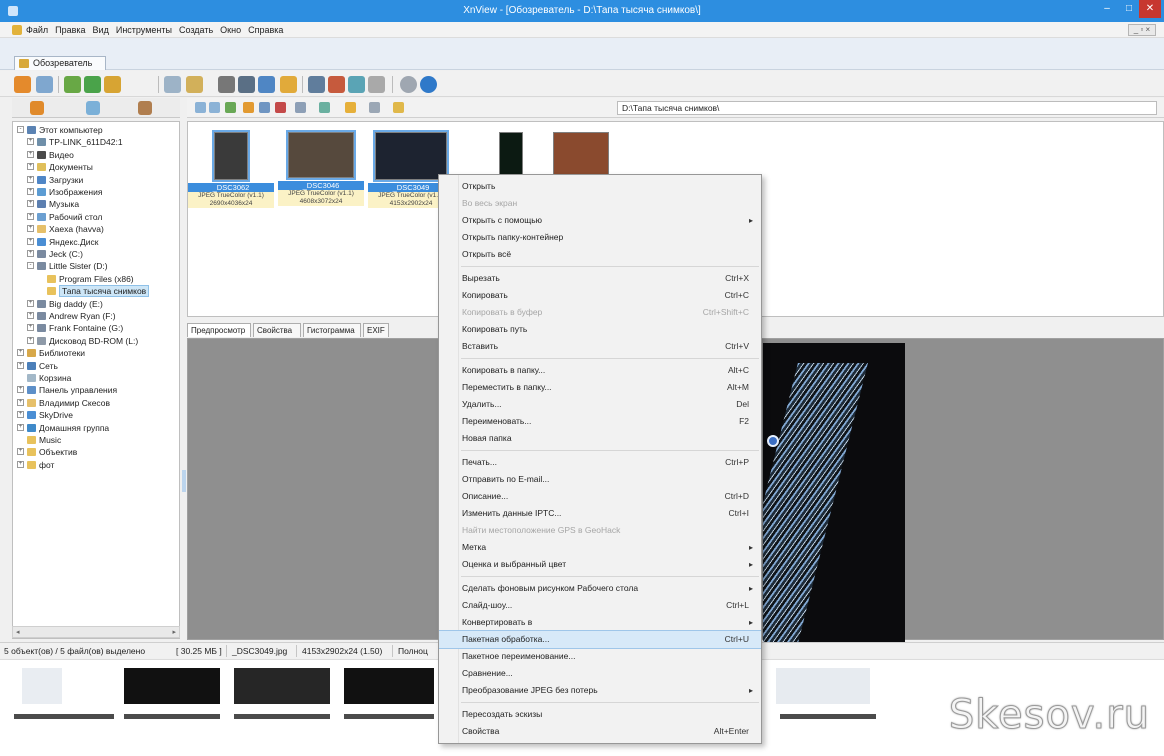  I want to click on context-menu-item: Сделать фоновым рисунком Рабочего стола ▸, so click(600, 588).